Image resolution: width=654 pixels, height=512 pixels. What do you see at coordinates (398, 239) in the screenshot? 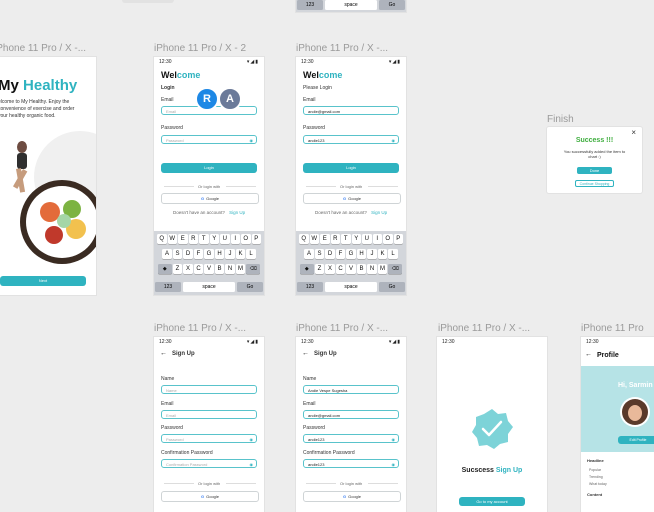
I see `key: P` at bounding box center [398, 239].